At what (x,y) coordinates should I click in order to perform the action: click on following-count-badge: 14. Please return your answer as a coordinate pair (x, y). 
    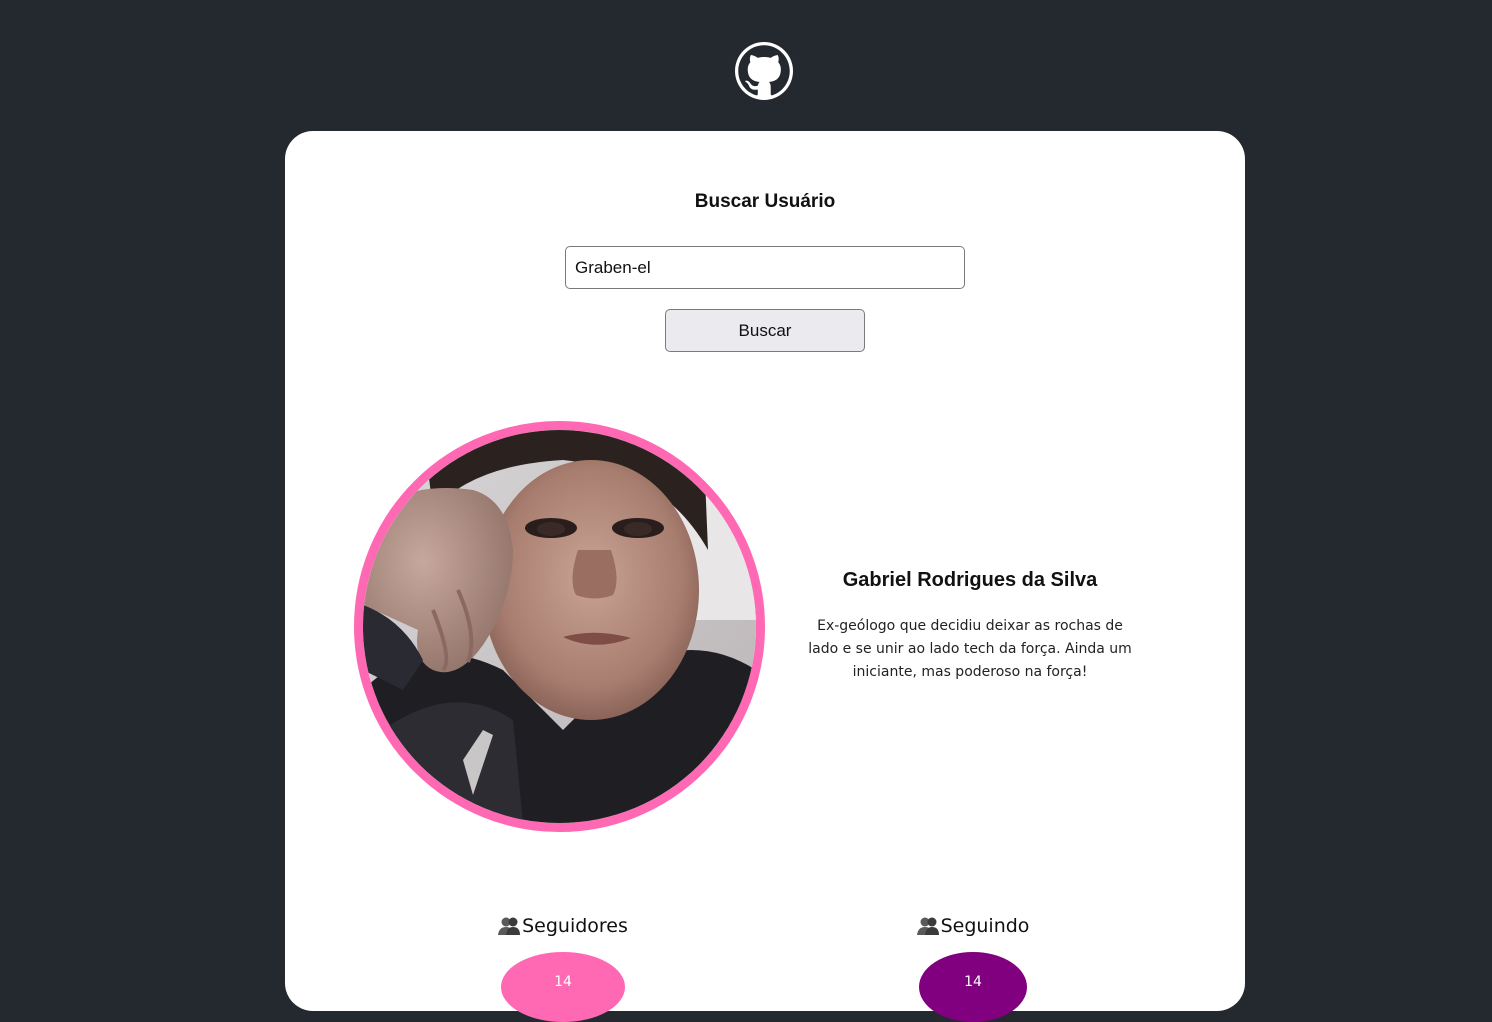
    Looking at the image, I should click on (973, 987).